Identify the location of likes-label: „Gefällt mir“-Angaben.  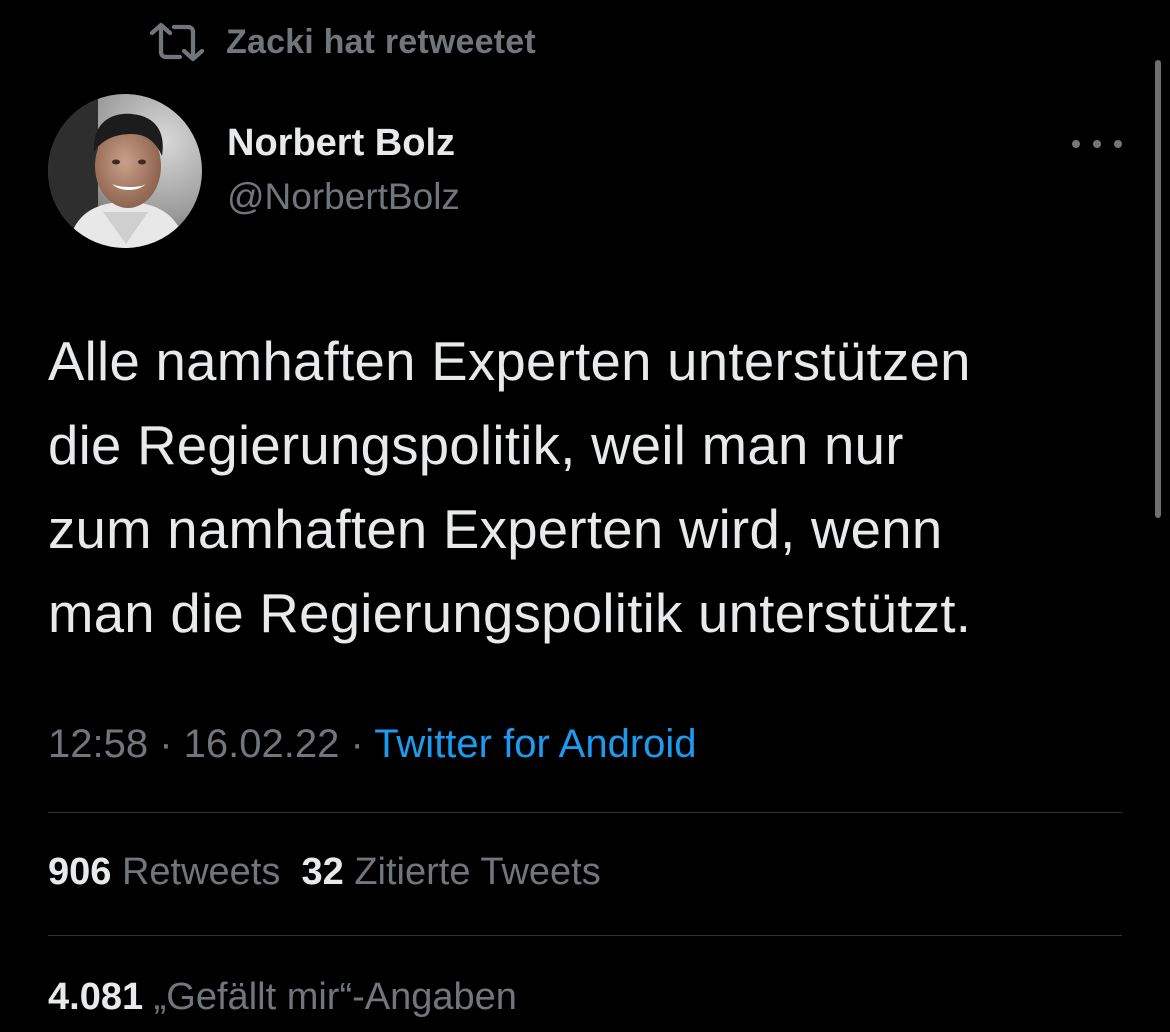
(335, 997).